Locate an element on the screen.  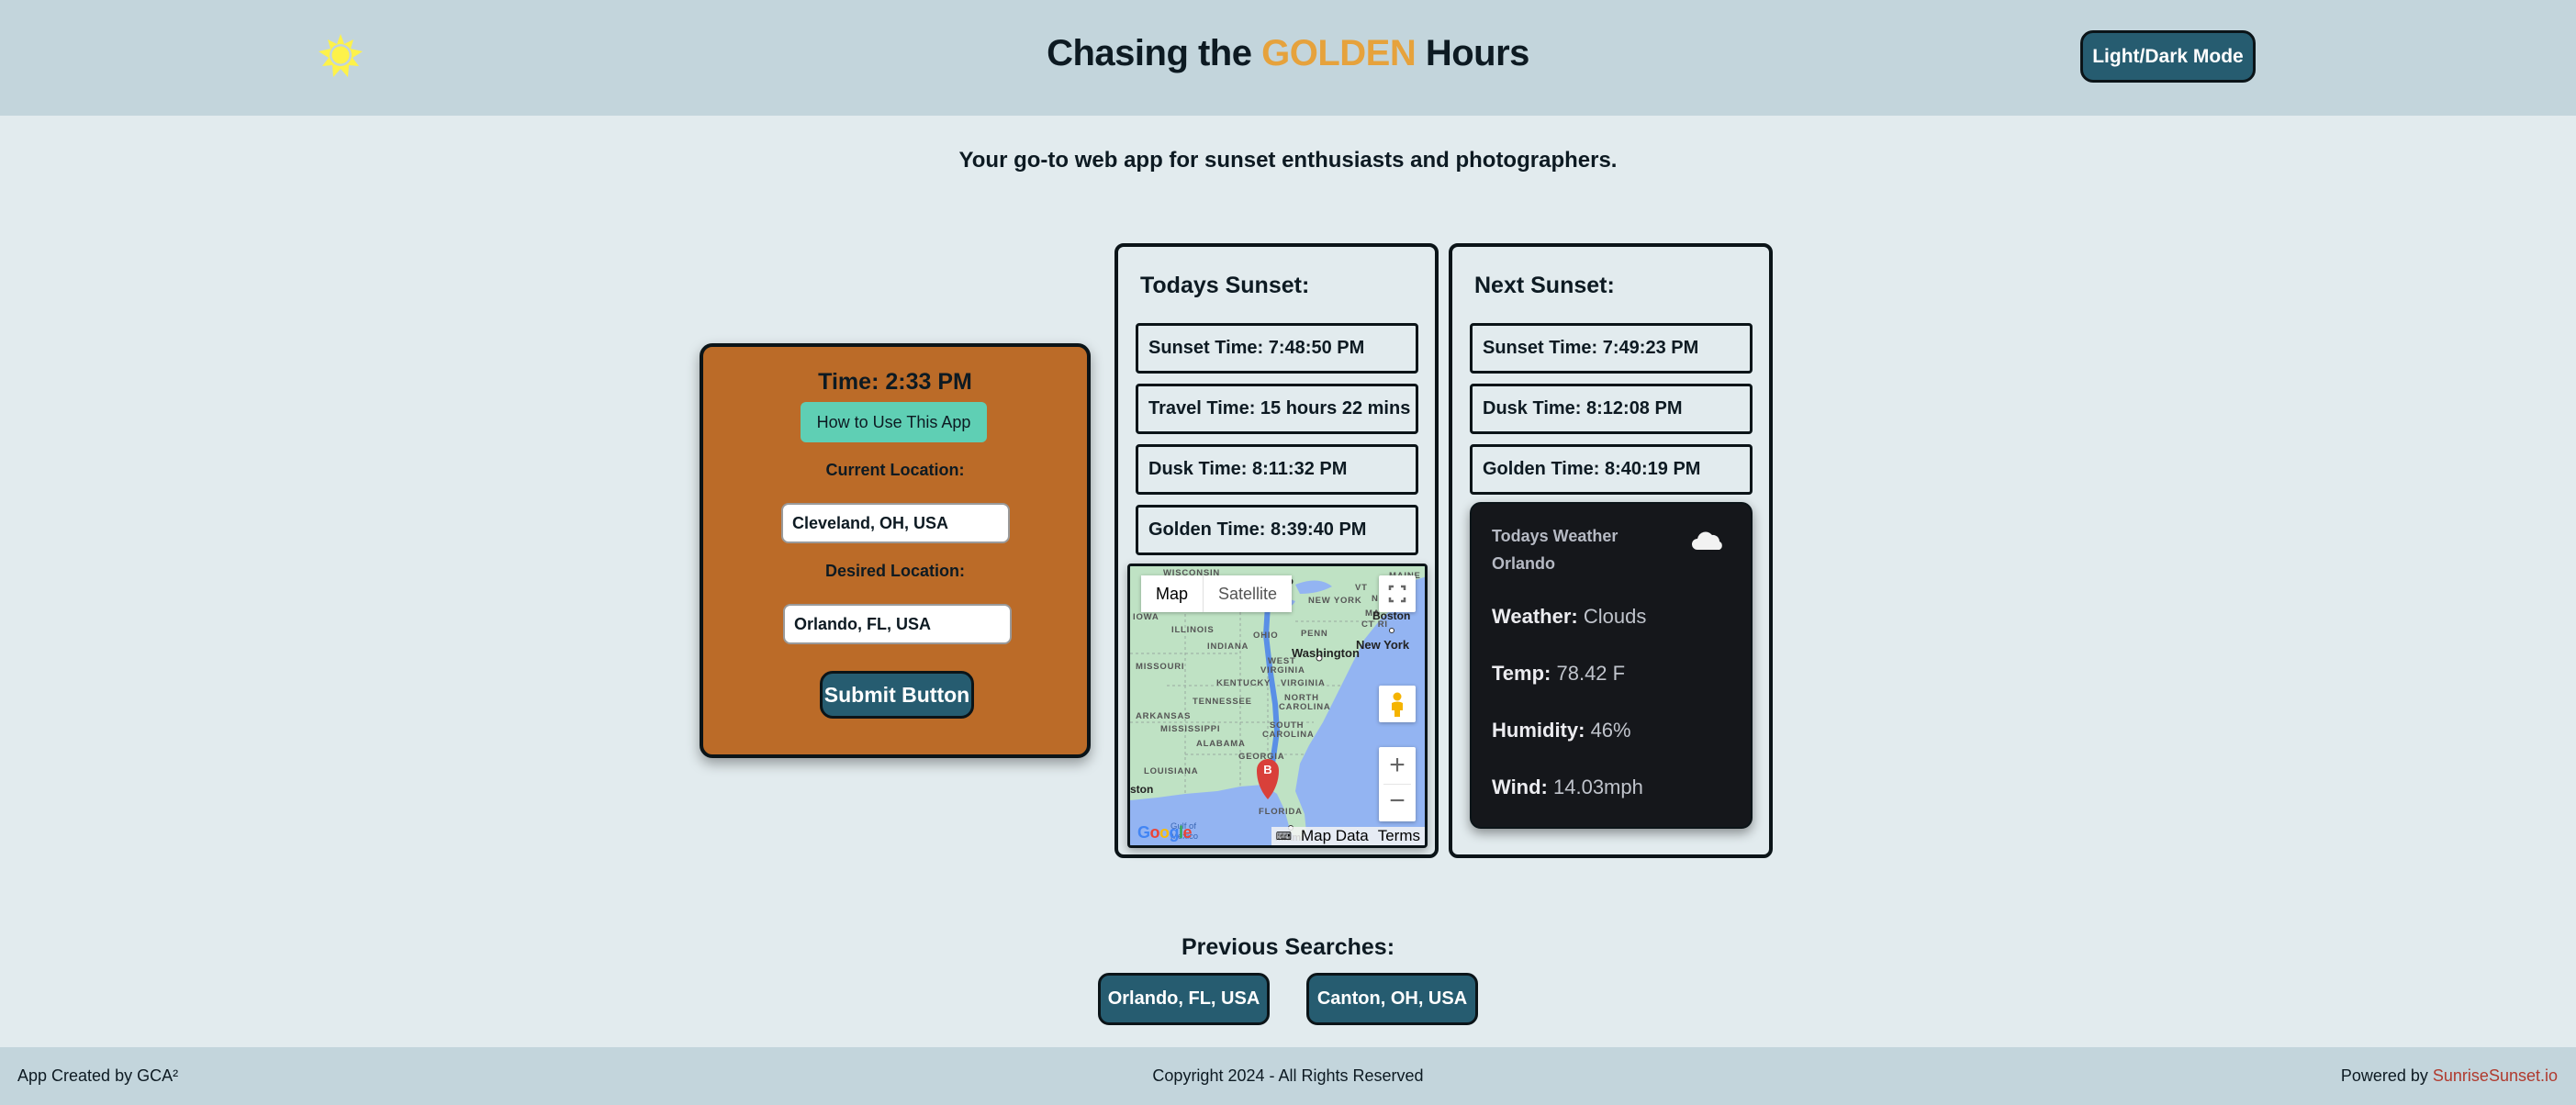
marker-b-label: B is located at coordinates (1267, 769).